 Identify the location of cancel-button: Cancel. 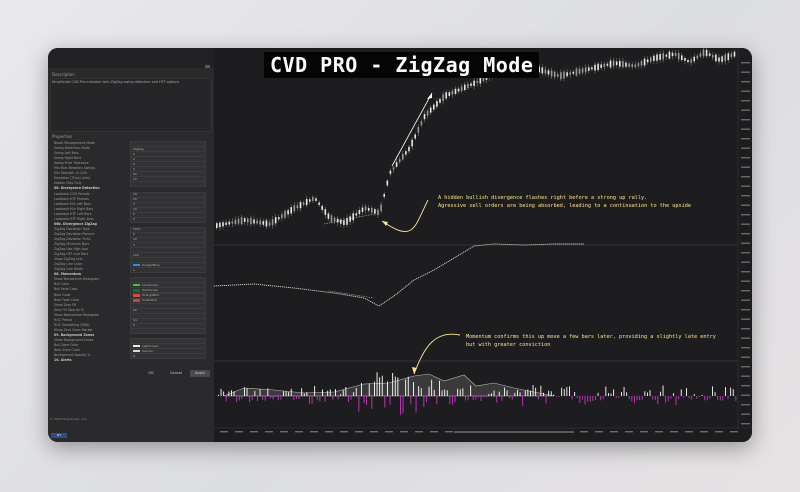
(176, 373).